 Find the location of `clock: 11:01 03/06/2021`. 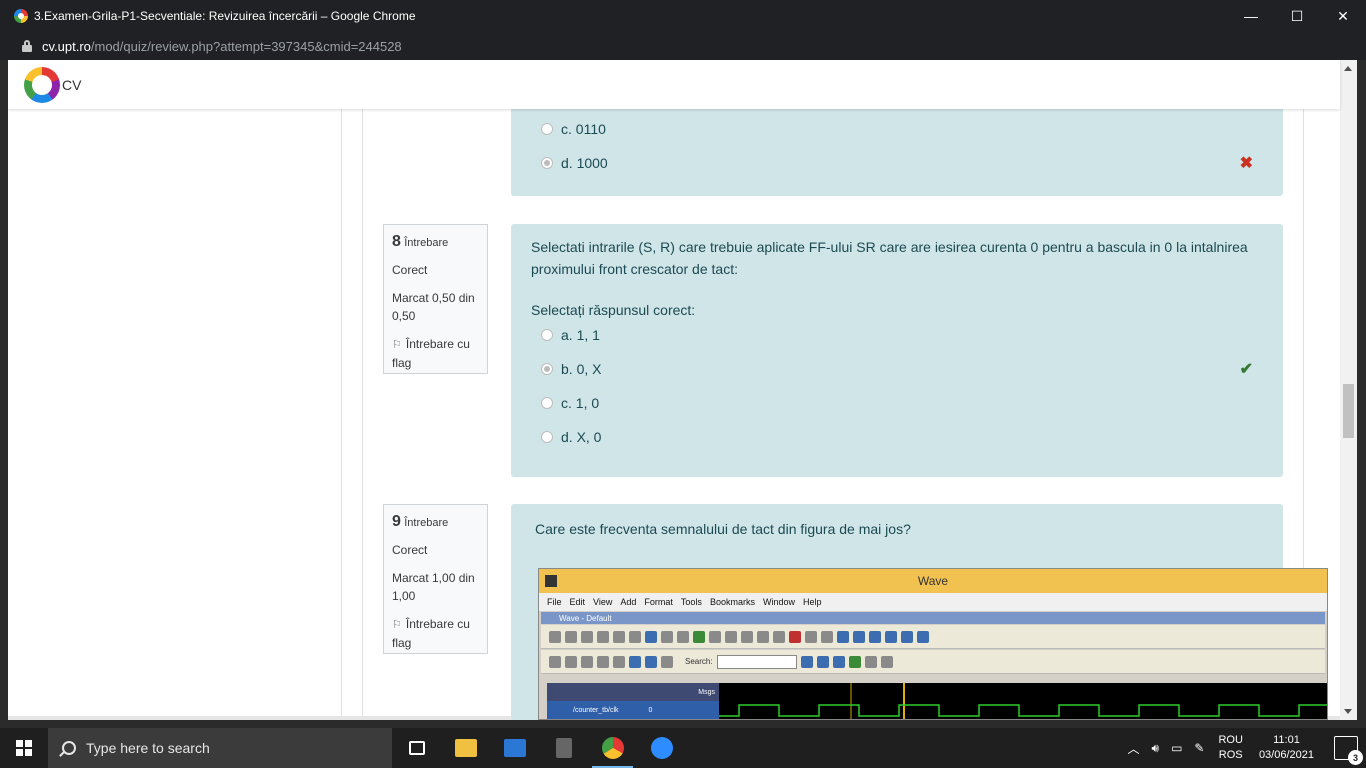

clock: 11:01 03/06/2021 is located at coordinates (1286, 748).